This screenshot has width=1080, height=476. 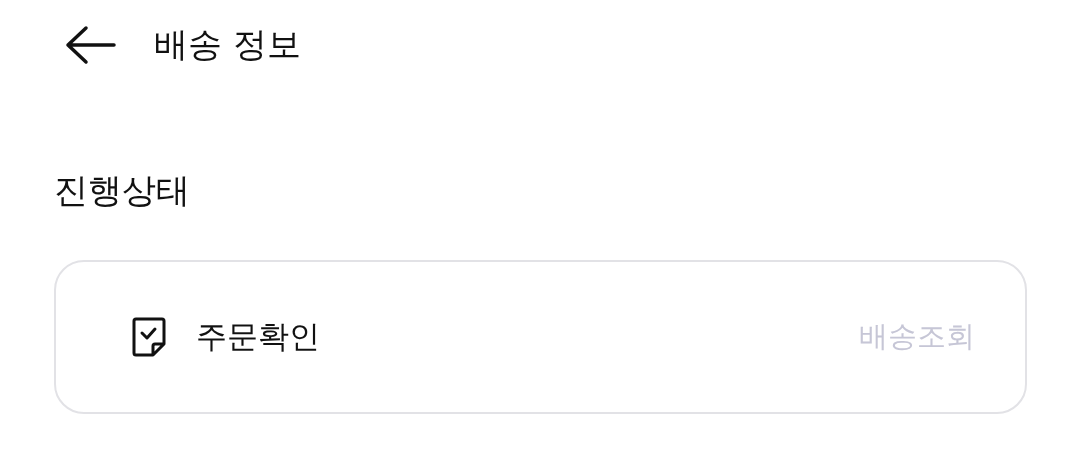 What do you see at coordinates (90, 45) in the screenshot?
I see `back-button` at bounding box center [90, 45].